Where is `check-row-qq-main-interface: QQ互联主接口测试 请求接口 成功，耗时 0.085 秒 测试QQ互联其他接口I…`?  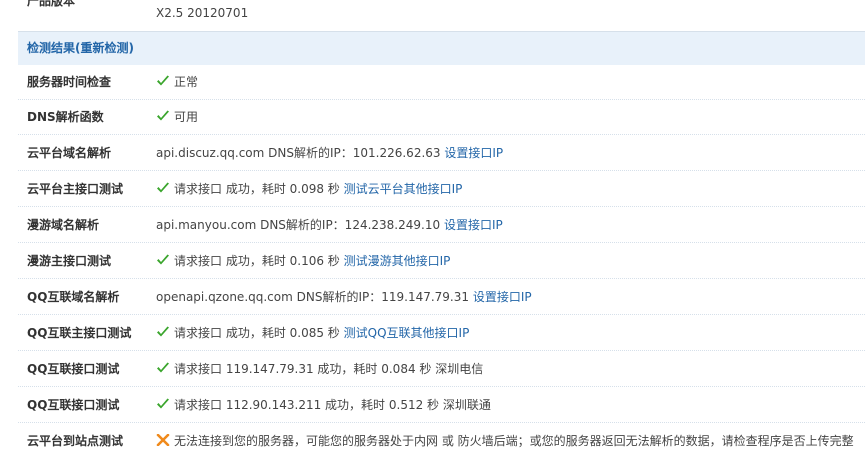 check-row-qq-main-interface: QQ互联主接口测试 请求接口 成功，耗时 0.085 秒 测试QQ互联其他接口I… is located at coordinates (441, 333).